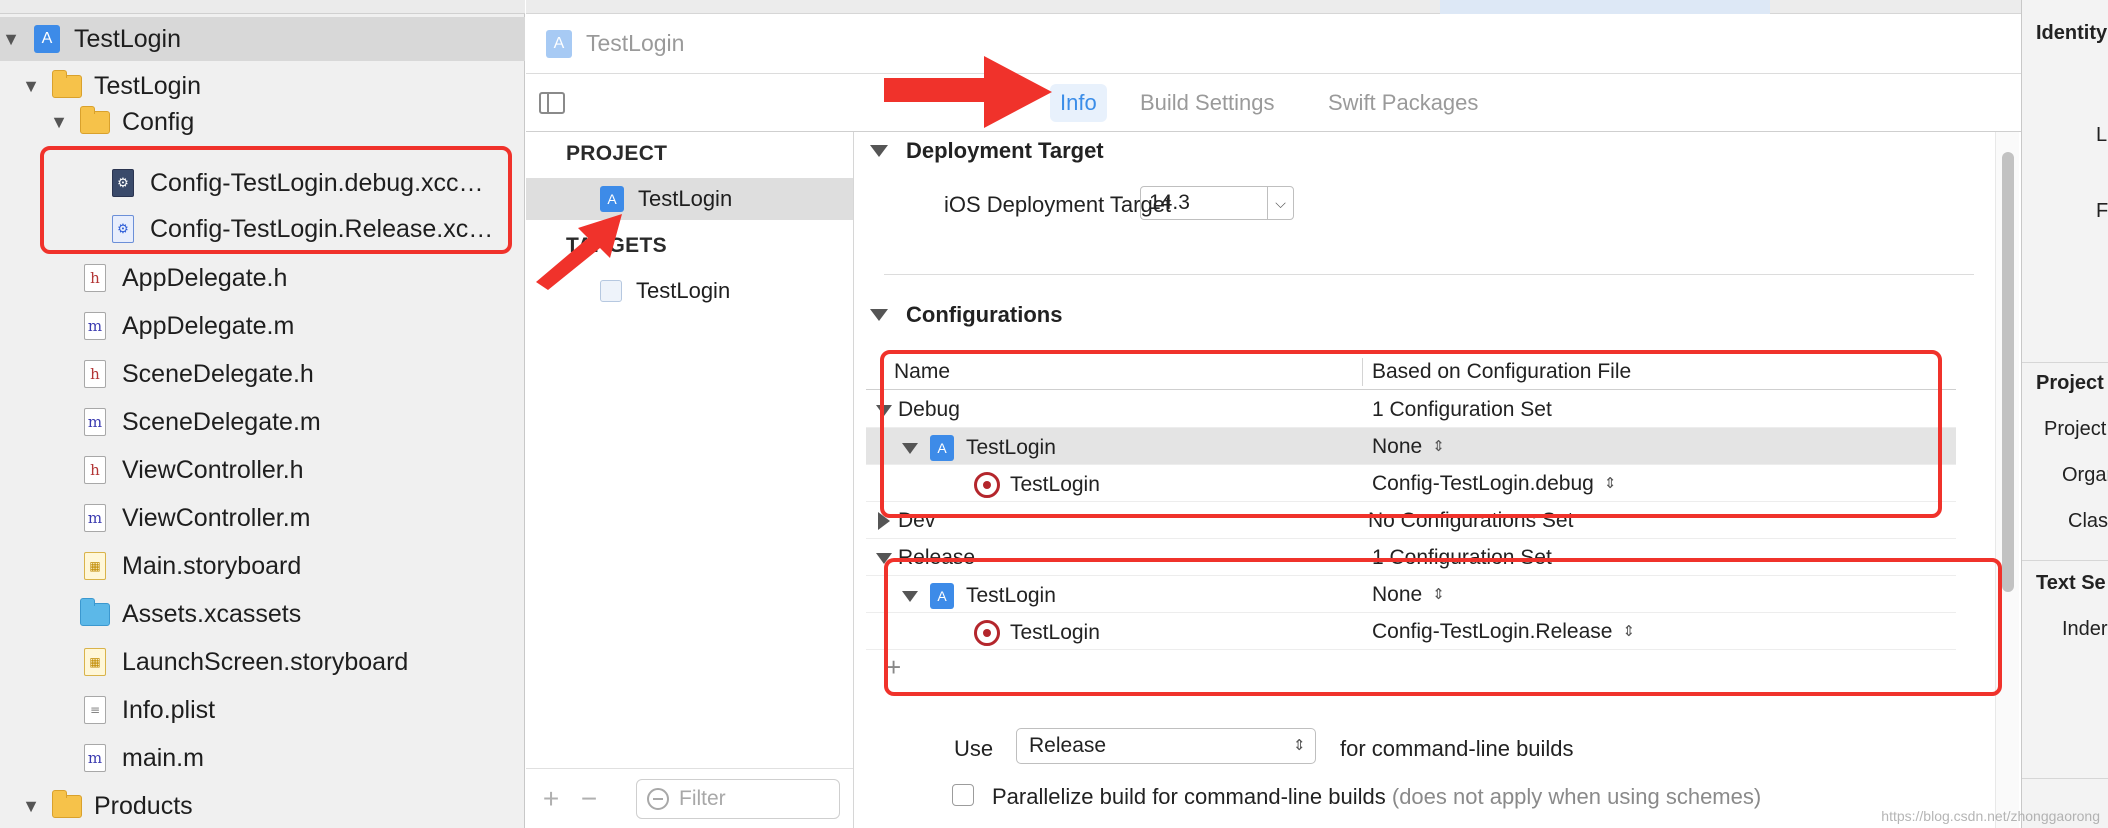  What do you see at coordinates (1058, 204) in the screenshot?
I see `ios-deployment-target-label: iOS Deployment Target` at bounding box center [1058, 204].